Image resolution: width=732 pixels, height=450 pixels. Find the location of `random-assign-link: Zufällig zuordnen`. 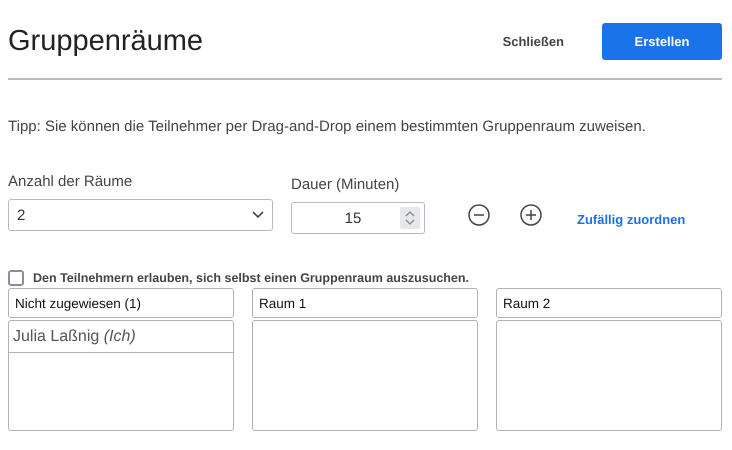

random-assign-link: Zufällig zuordnen is located at coordinates (631, 219).